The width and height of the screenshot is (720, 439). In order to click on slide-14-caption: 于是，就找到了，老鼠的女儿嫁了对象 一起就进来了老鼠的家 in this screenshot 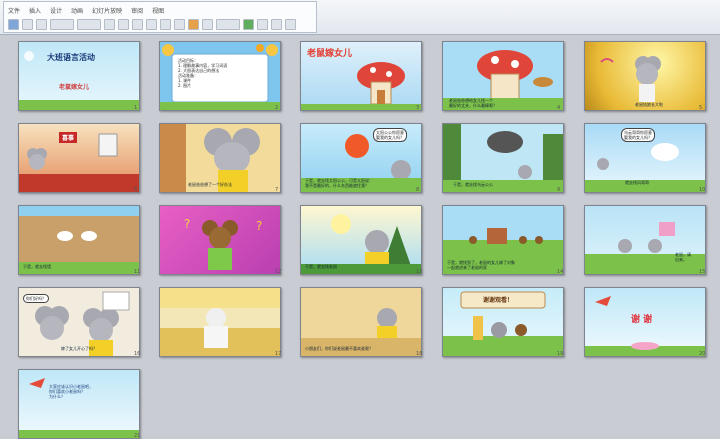, I will do `click(481, 265)`.